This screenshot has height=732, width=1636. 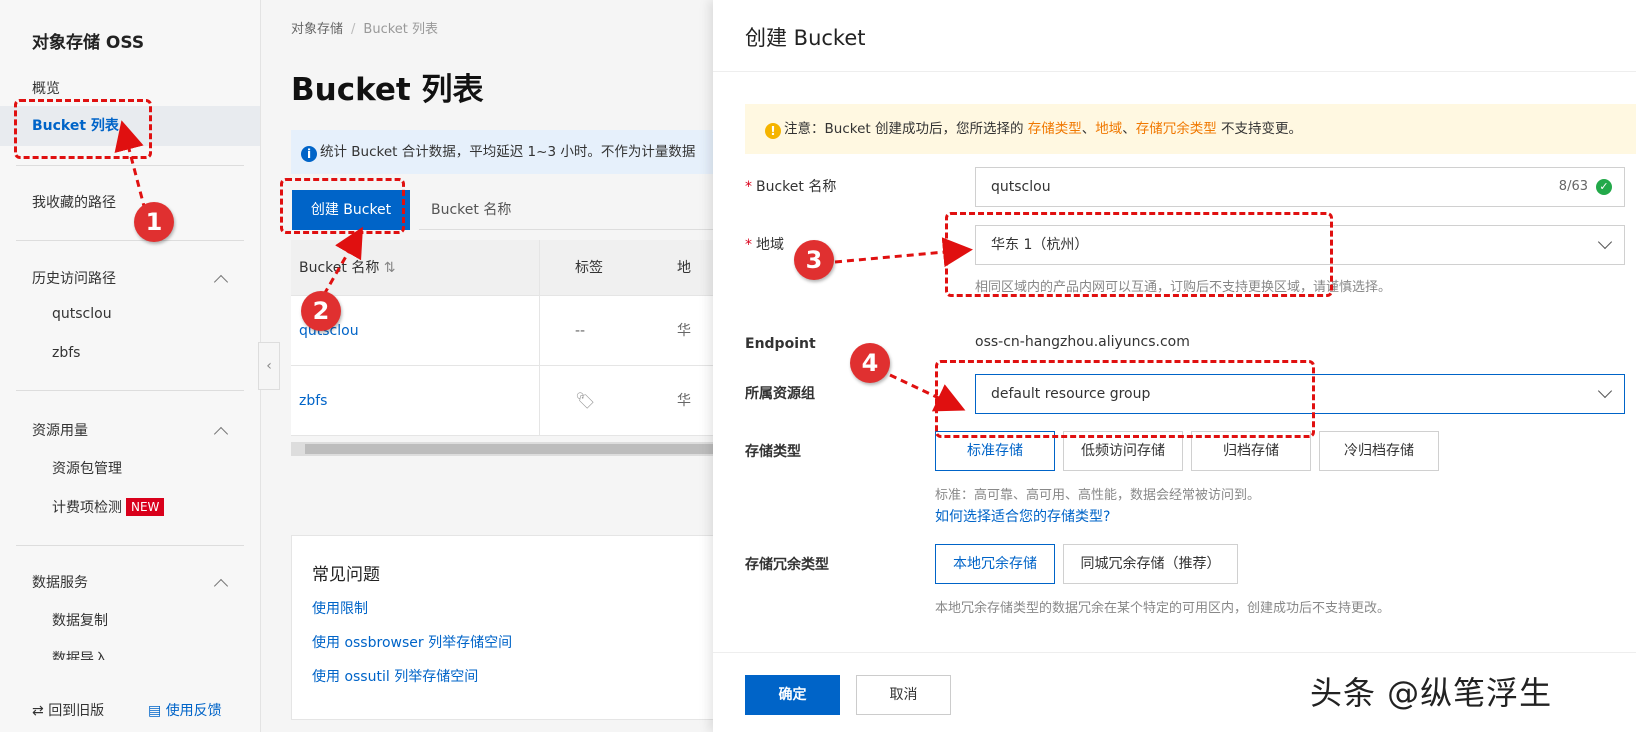 I want to click on sidebar-item-billing-check: 计费项检测 NEW, so click(x=108, y=507).